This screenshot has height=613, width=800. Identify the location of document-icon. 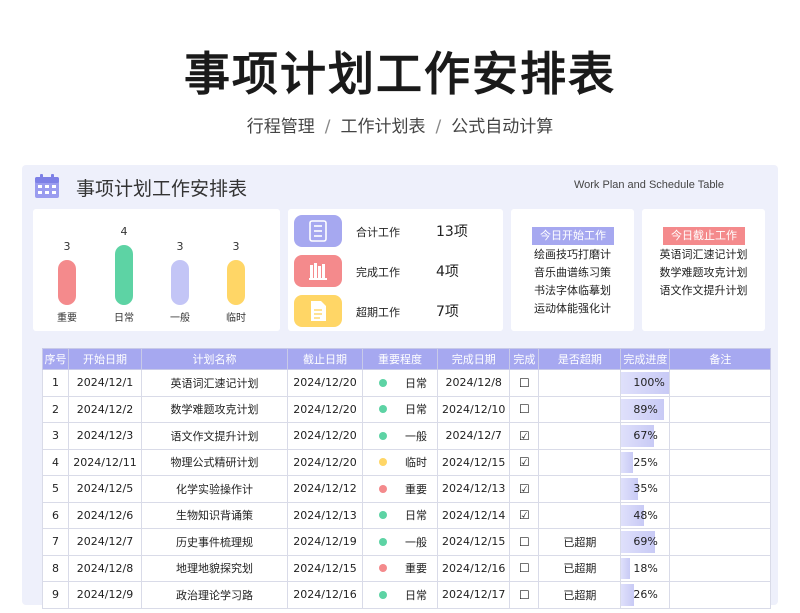
(318, 311).